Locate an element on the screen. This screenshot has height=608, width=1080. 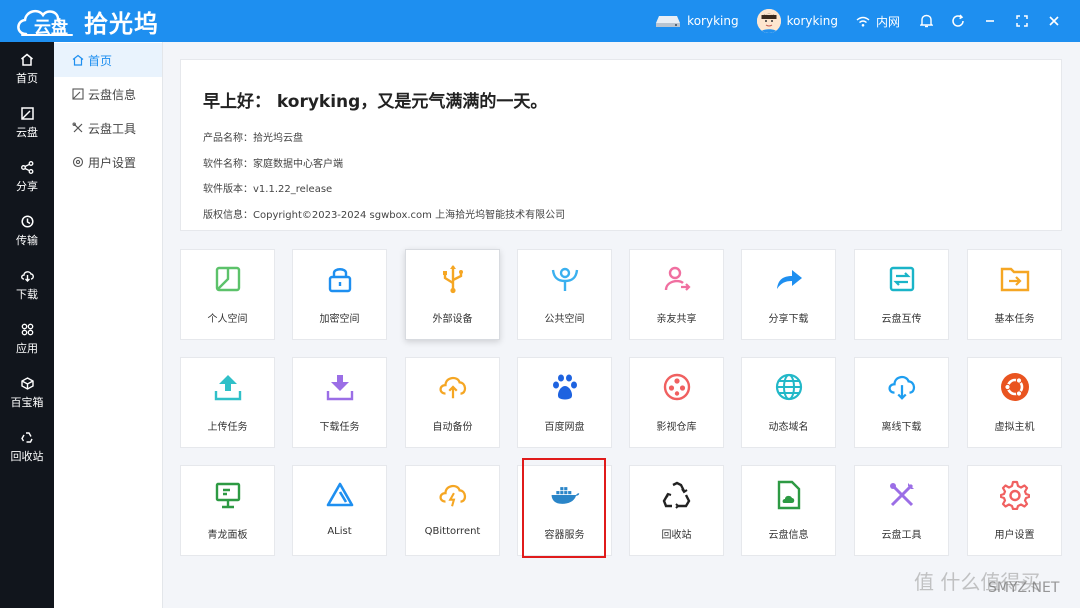
upload-icon is located at coordinates (228, 387).